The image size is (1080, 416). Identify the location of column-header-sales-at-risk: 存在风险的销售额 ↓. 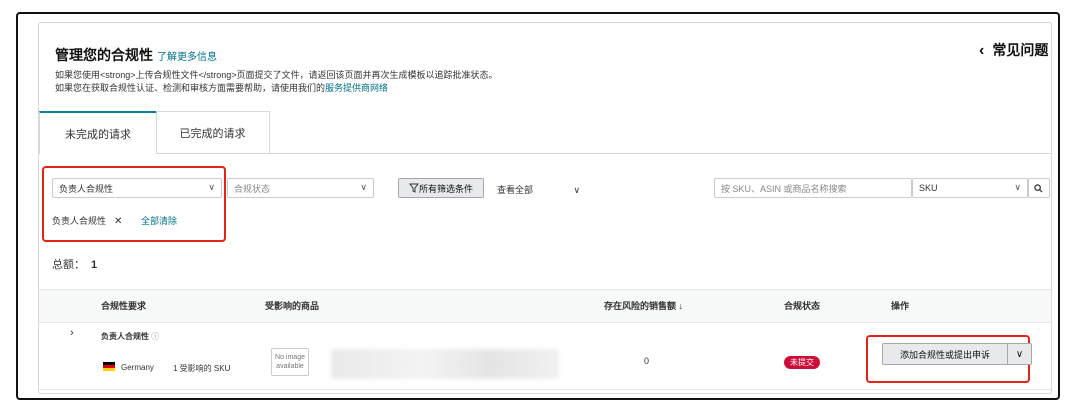
(643, 305).